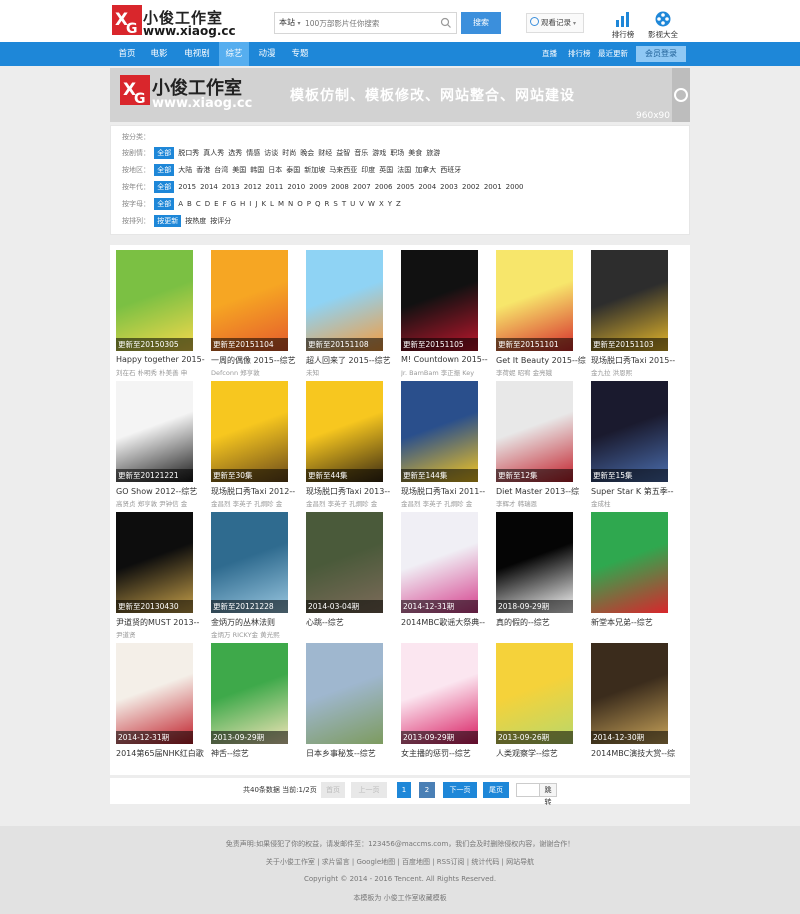 The height and width of the screenshot is (914, 800). Describe the element at coordinates (344, 204) in the screenshot. I see `filter-option: T` at that location.